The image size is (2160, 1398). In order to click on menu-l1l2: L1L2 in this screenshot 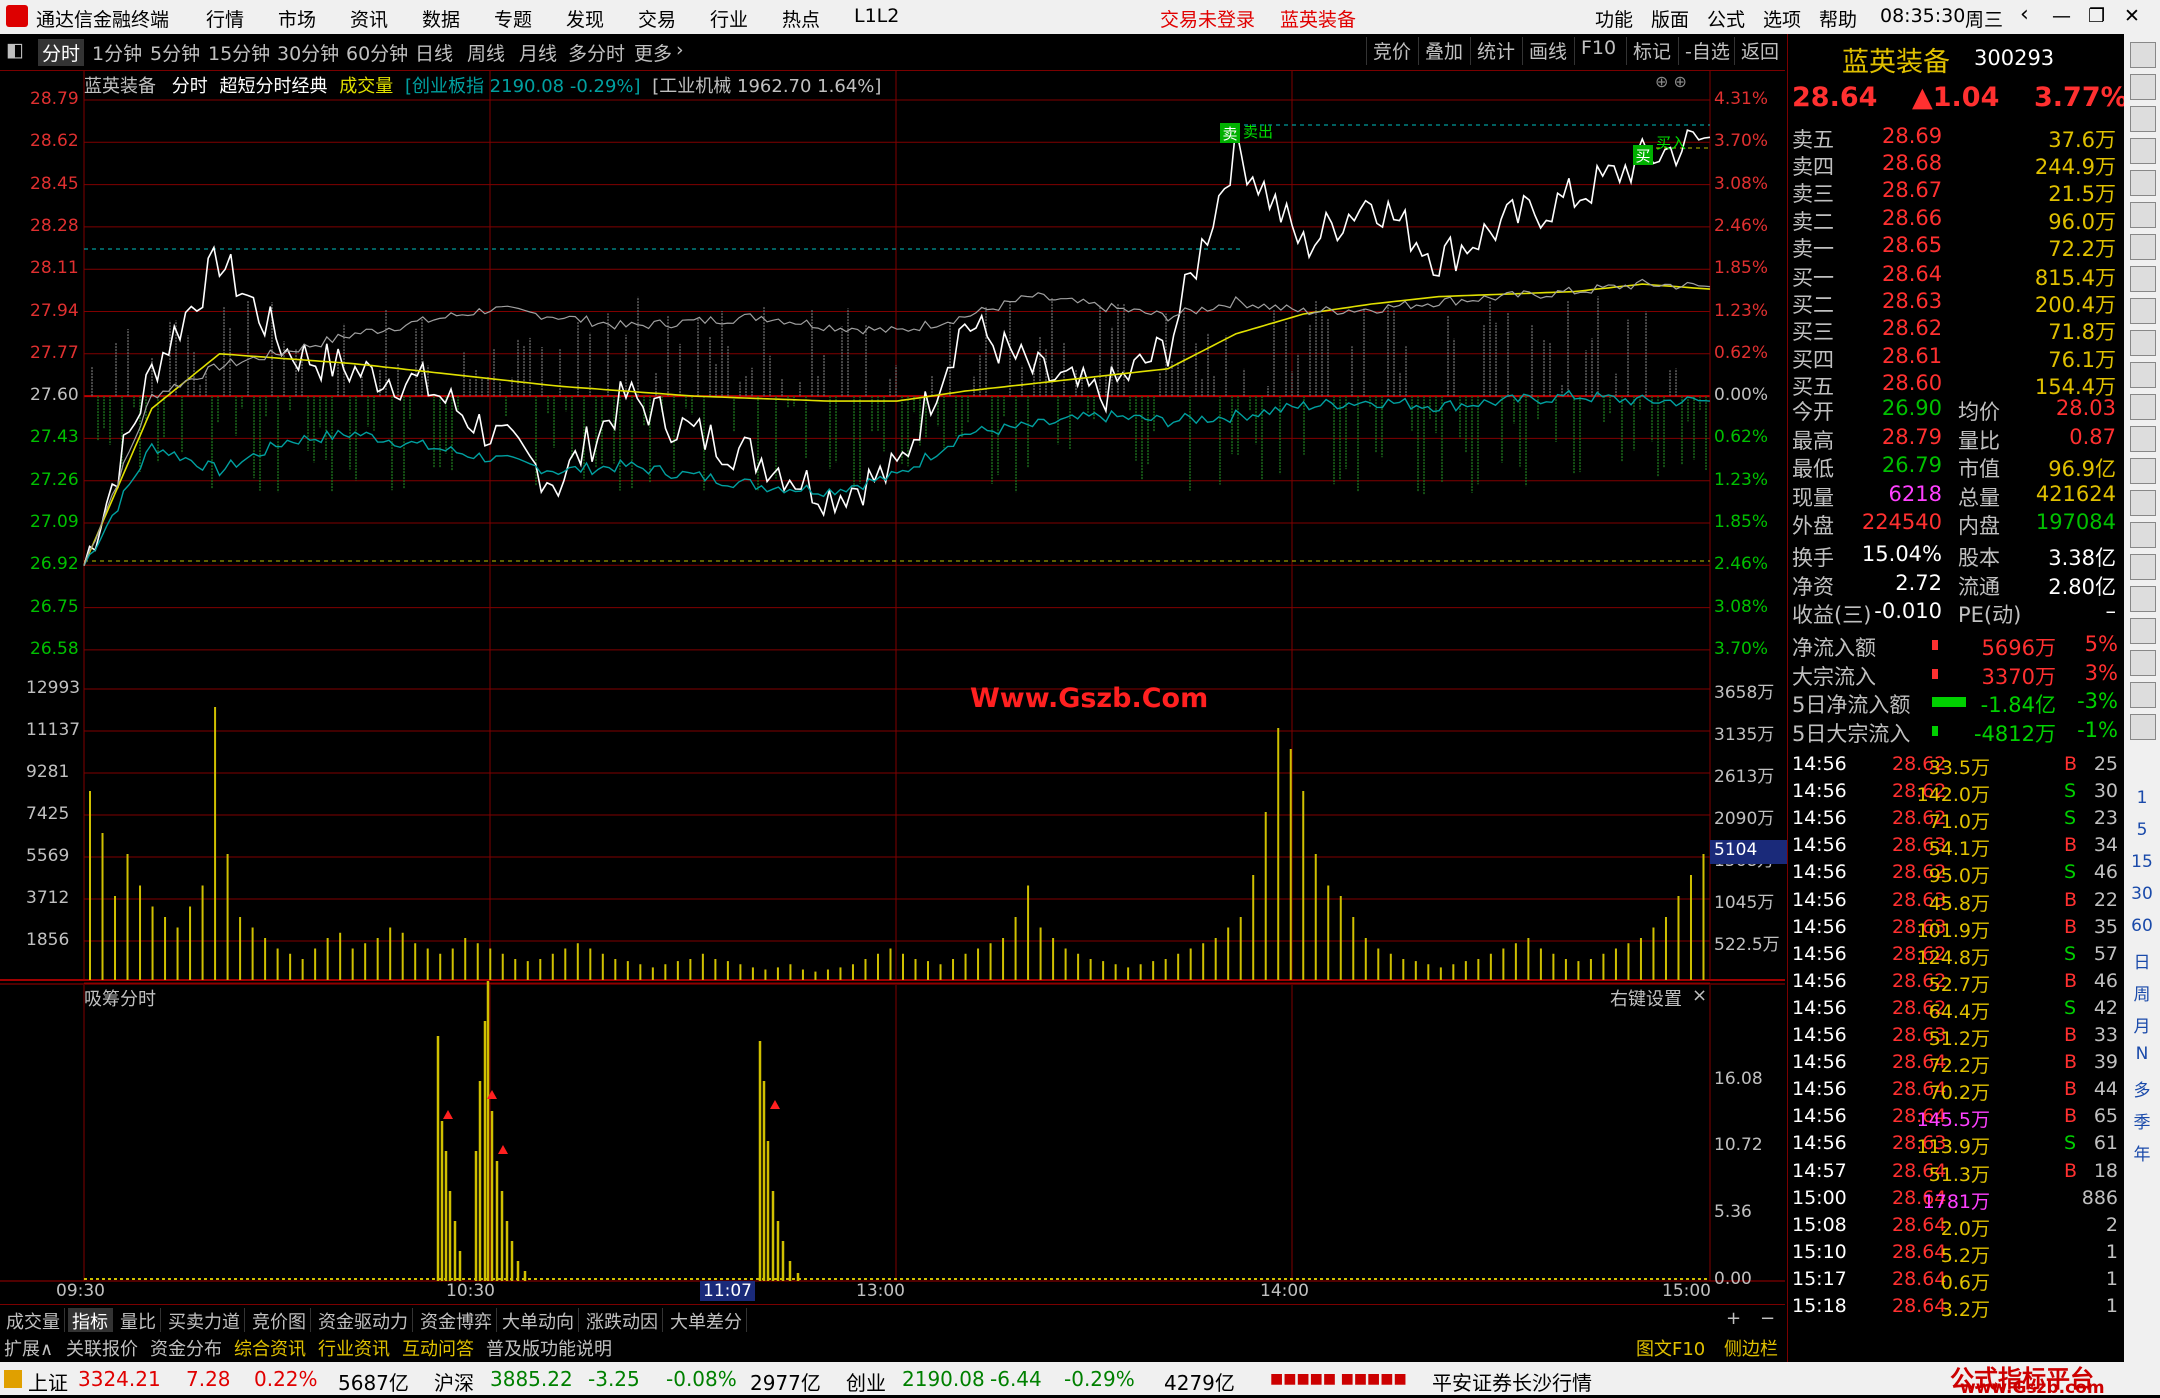, I will do `click(876, 16)`.